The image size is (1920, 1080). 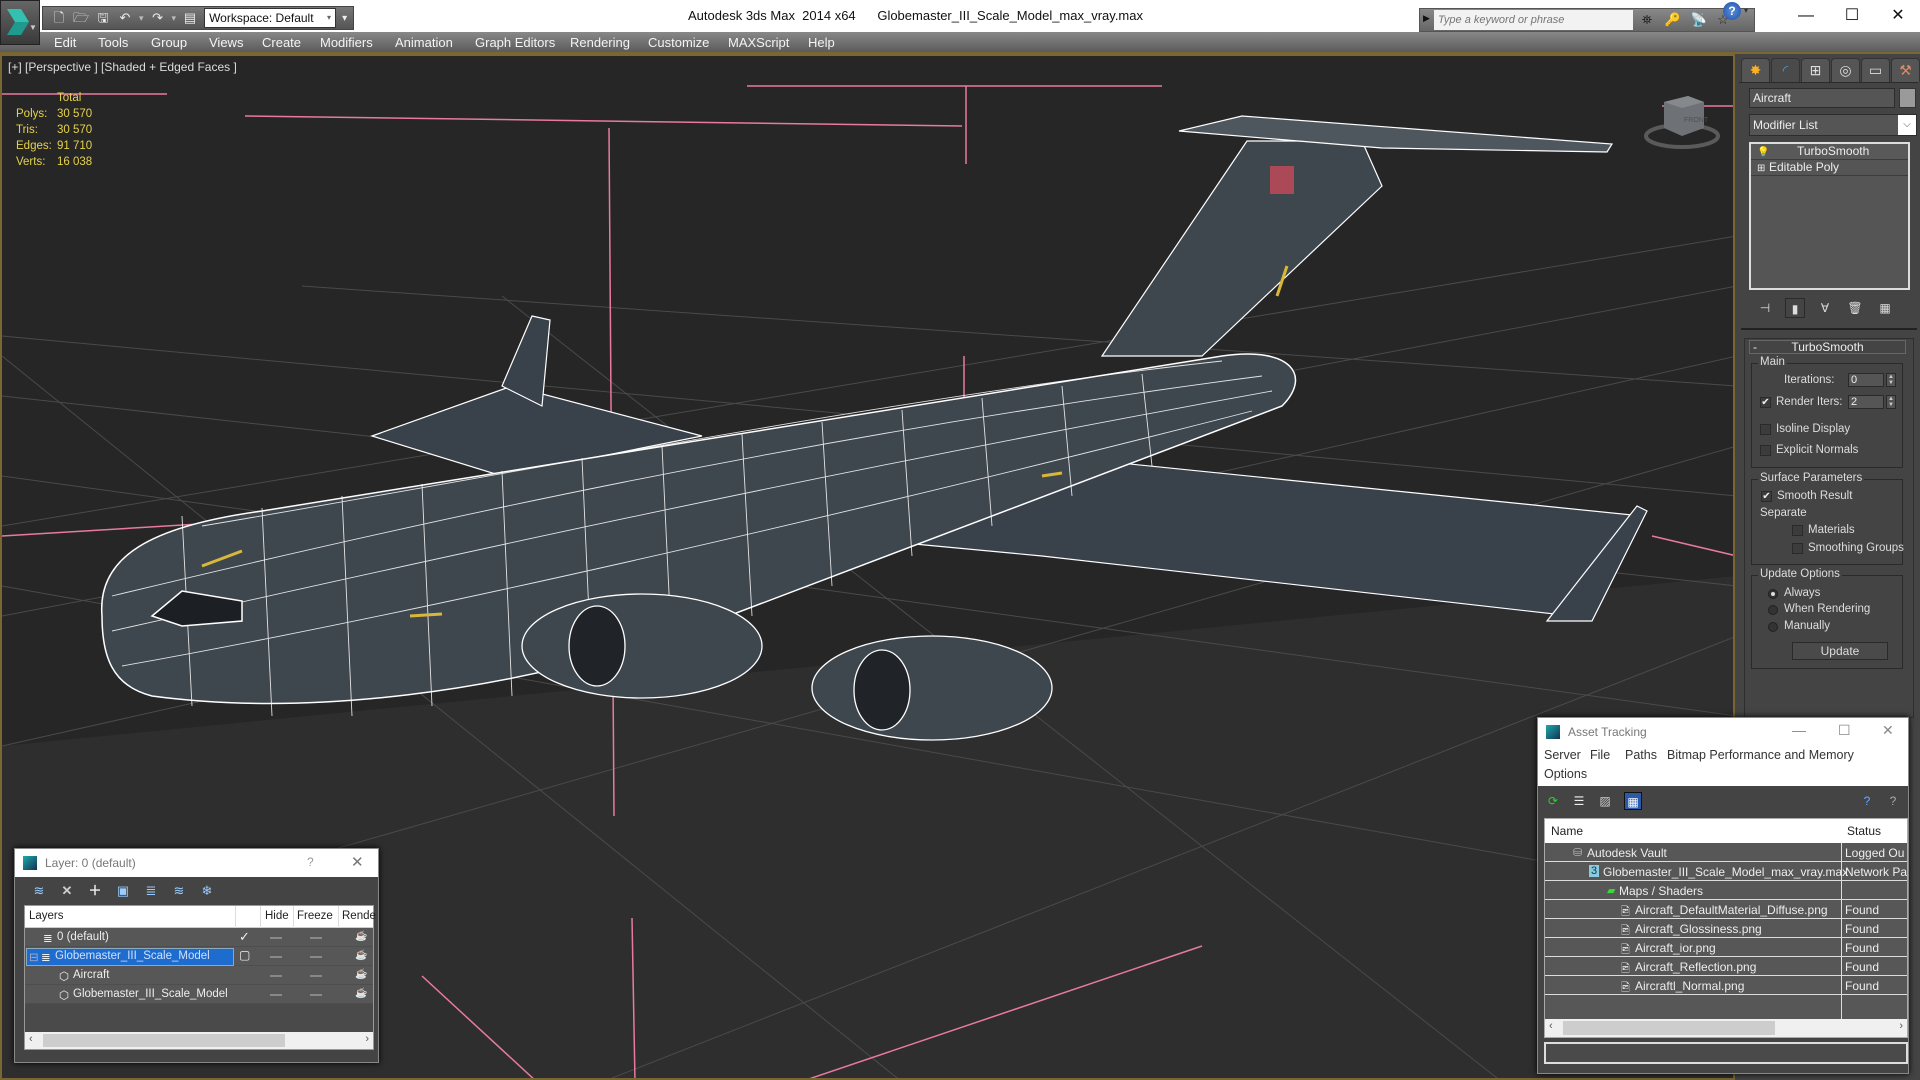 I want to click on undo-icon: ↶, so click(x=125, y=18).